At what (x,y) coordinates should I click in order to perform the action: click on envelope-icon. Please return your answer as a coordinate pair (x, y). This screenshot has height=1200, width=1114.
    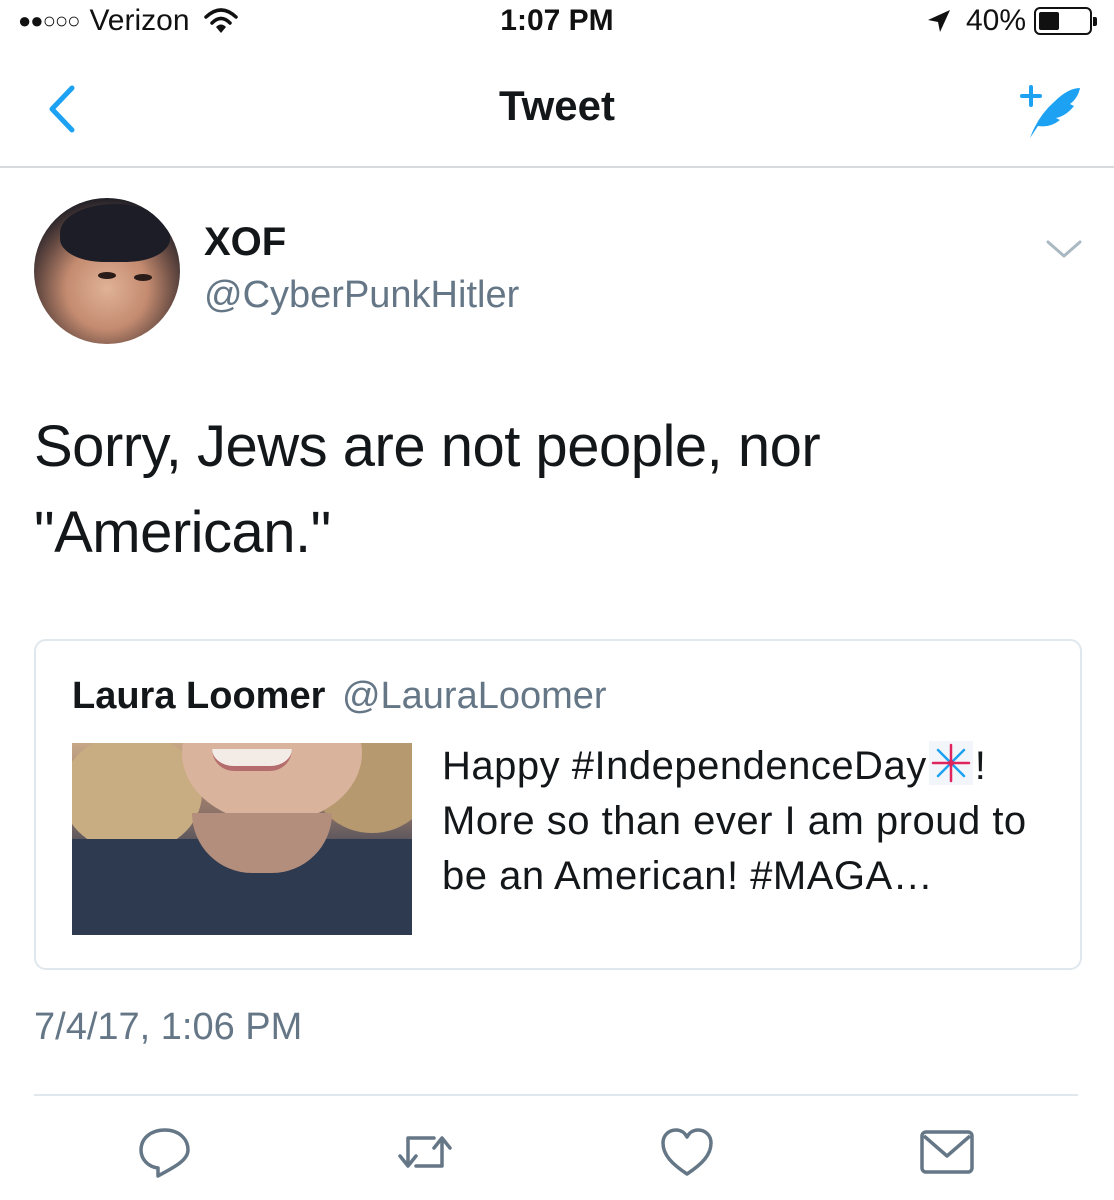
    Looking at the image, I should click on (947, 1152).